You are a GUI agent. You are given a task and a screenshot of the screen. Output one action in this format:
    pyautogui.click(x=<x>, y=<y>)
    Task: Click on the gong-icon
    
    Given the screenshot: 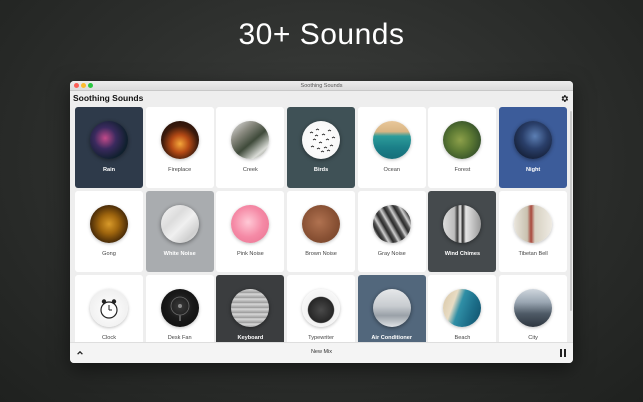 What is the action you would take?
    pyautogui.click(x=109, y=224)
    